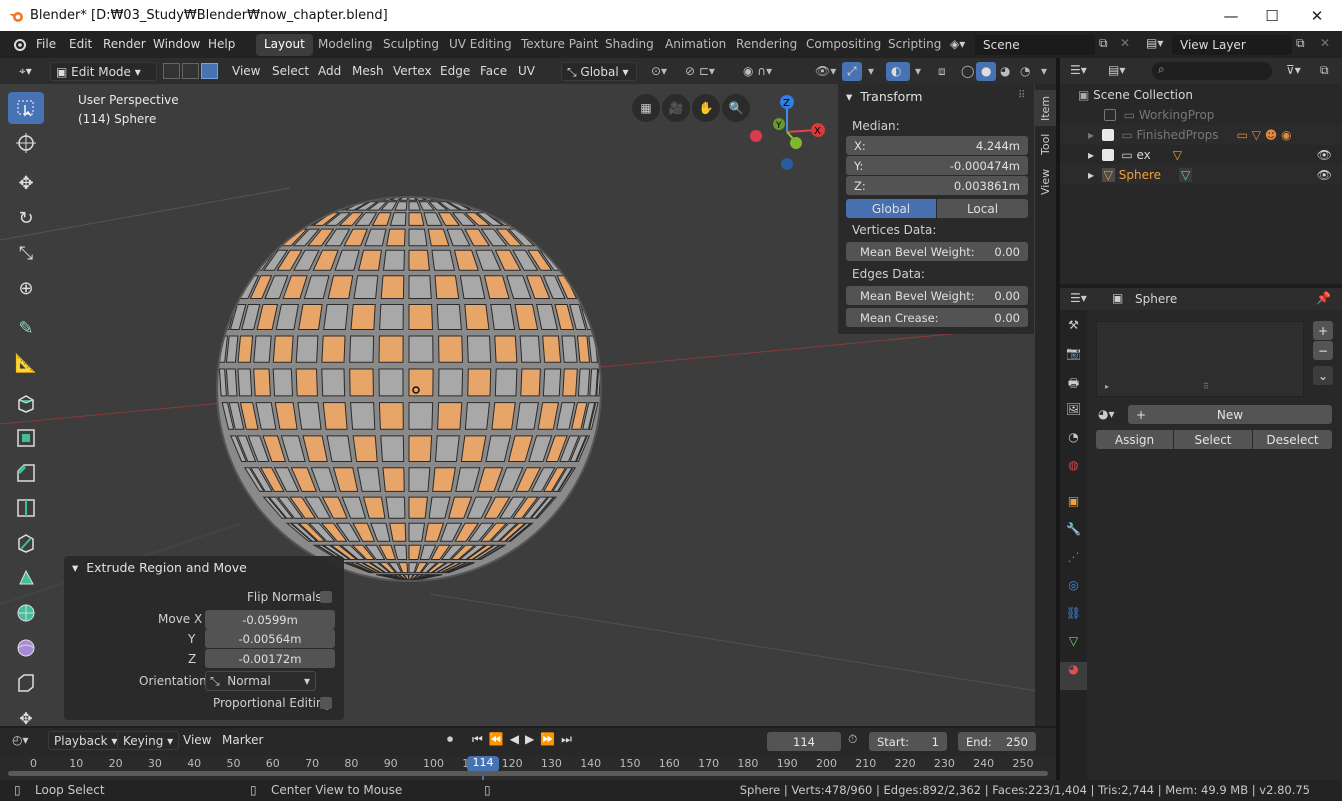  Describe the element at coordinates (26, 438) in the screenshot. I see `inset-faces-tool-icon` at that location.